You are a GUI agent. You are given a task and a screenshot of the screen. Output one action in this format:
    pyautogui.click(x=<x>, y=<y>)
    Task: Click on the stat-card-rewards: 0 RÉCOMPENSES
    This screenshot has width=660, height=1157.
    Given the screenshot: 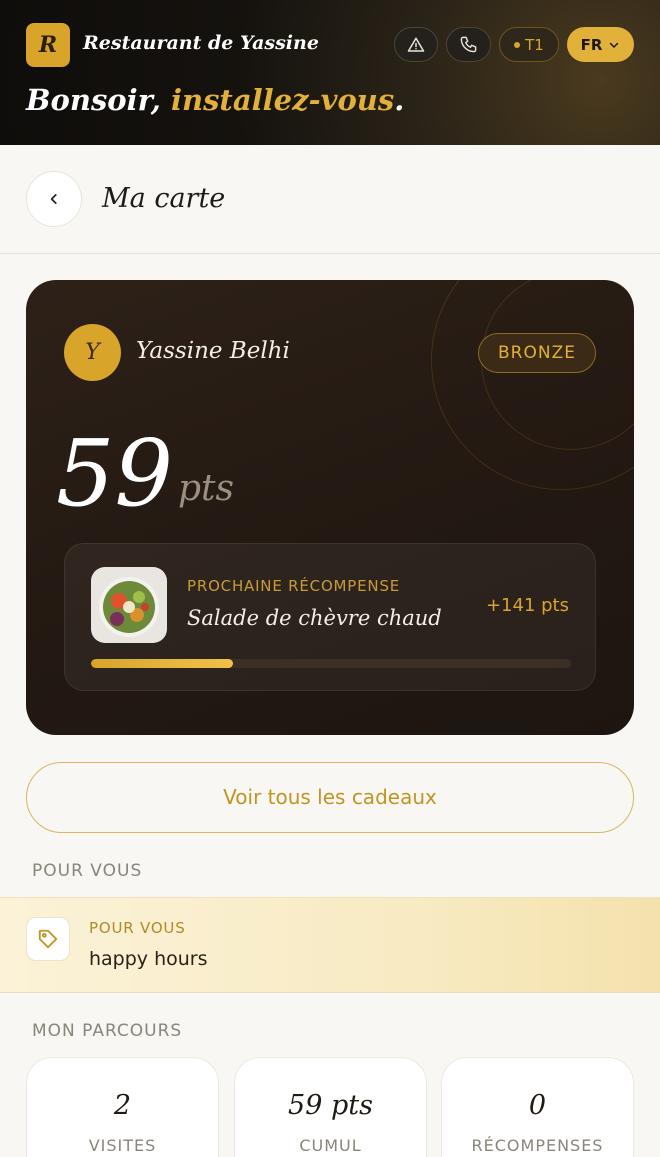 What is the action you would take?
    pyautogui.click(x=537, y=1107)
    